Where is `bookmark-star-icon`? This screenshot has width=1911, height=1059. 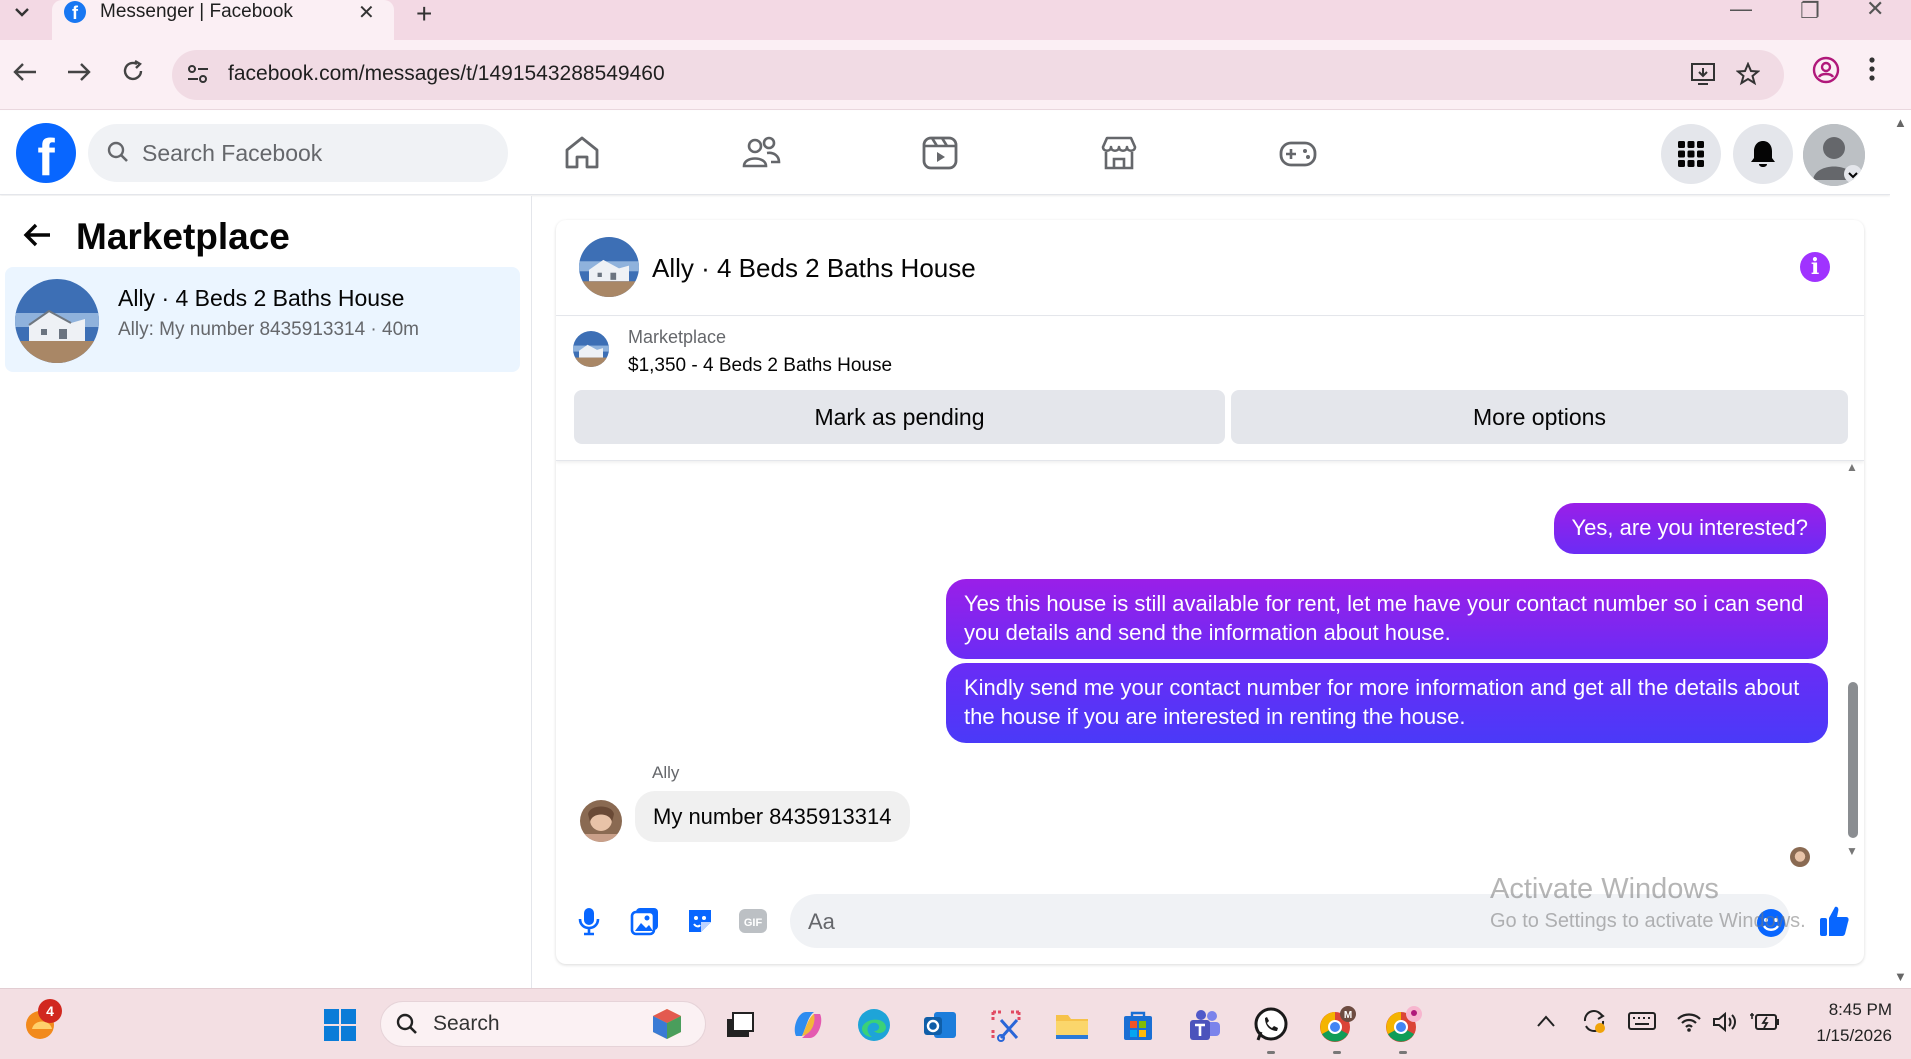 bookmark-star-icon is located at coordinates (1748, 76).